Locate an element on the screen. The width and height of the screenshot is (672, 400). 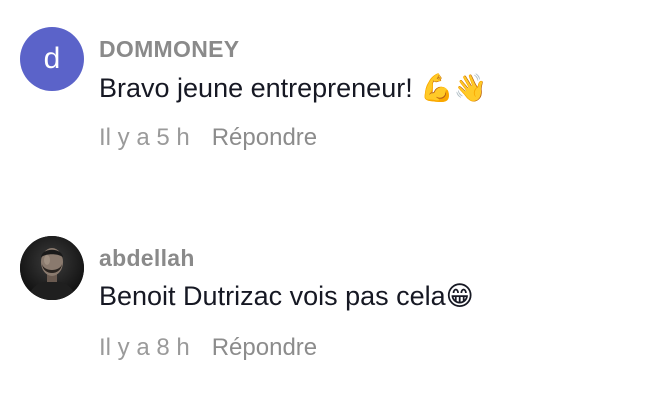
comment-timestamp: Il y a 8 h is located at coordinates (144, 347).